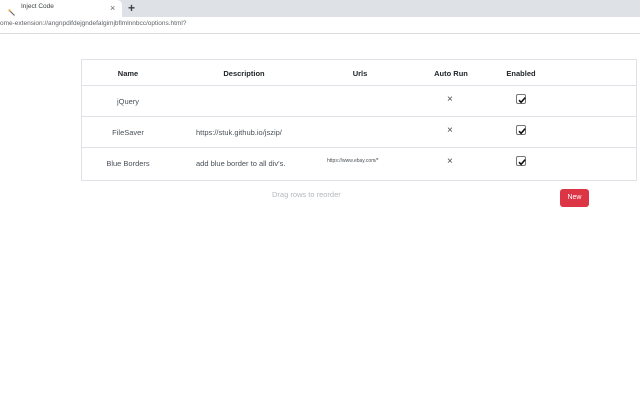 The image size is (640, 400). Describe the element at coordinates (574, 198) in the screenshot. I see `new-script-button: New` at that location.